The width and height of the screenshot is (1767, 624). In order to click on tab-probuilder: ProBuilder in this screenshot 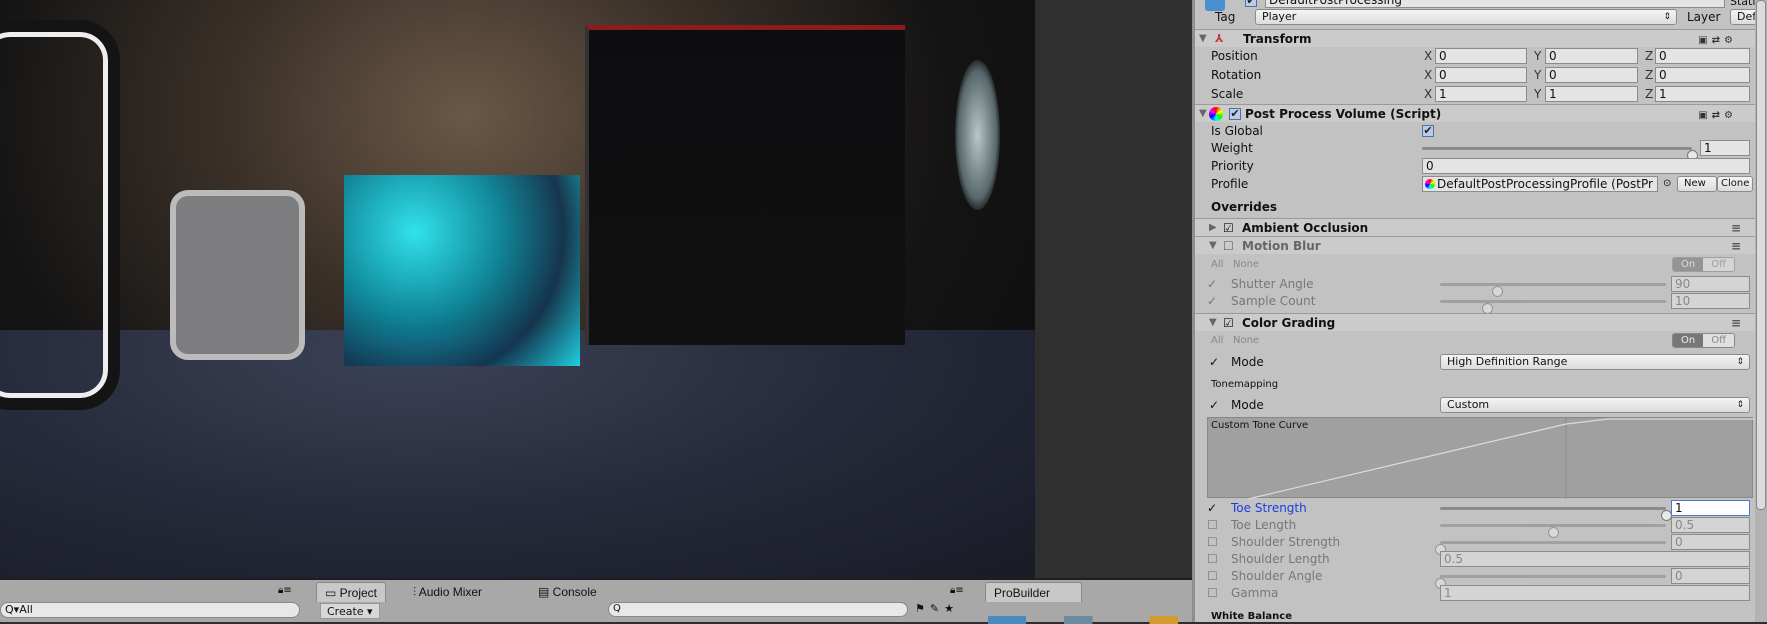, I will do `click(1033, 592)`.